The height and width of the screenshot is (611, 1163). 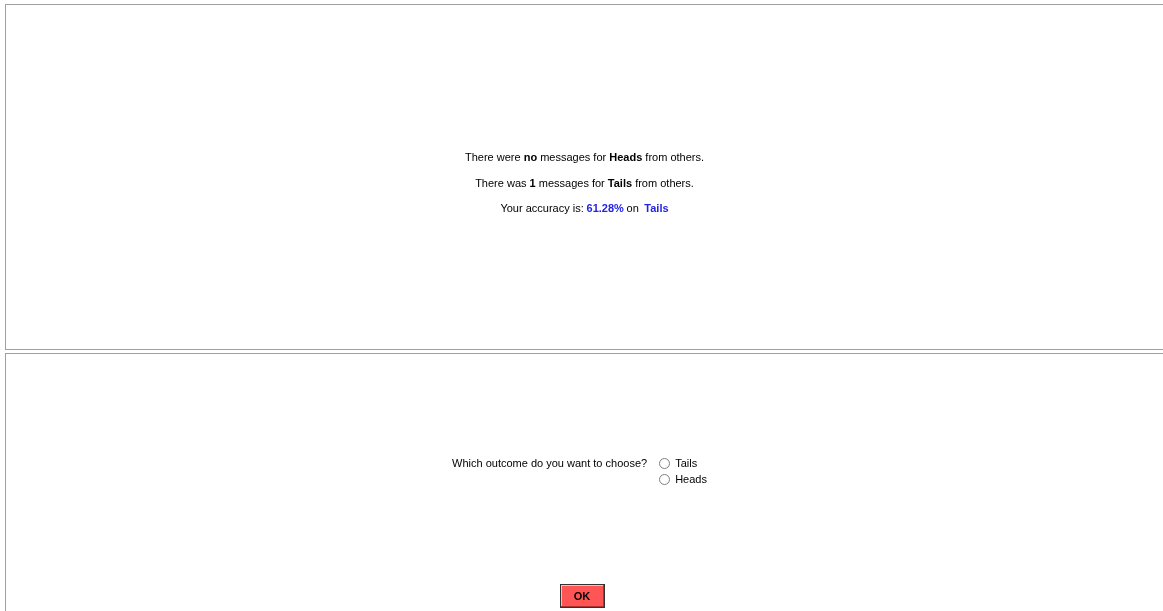 I want to click on accuracy-value: 61.28%, so click(x=605, y=208).